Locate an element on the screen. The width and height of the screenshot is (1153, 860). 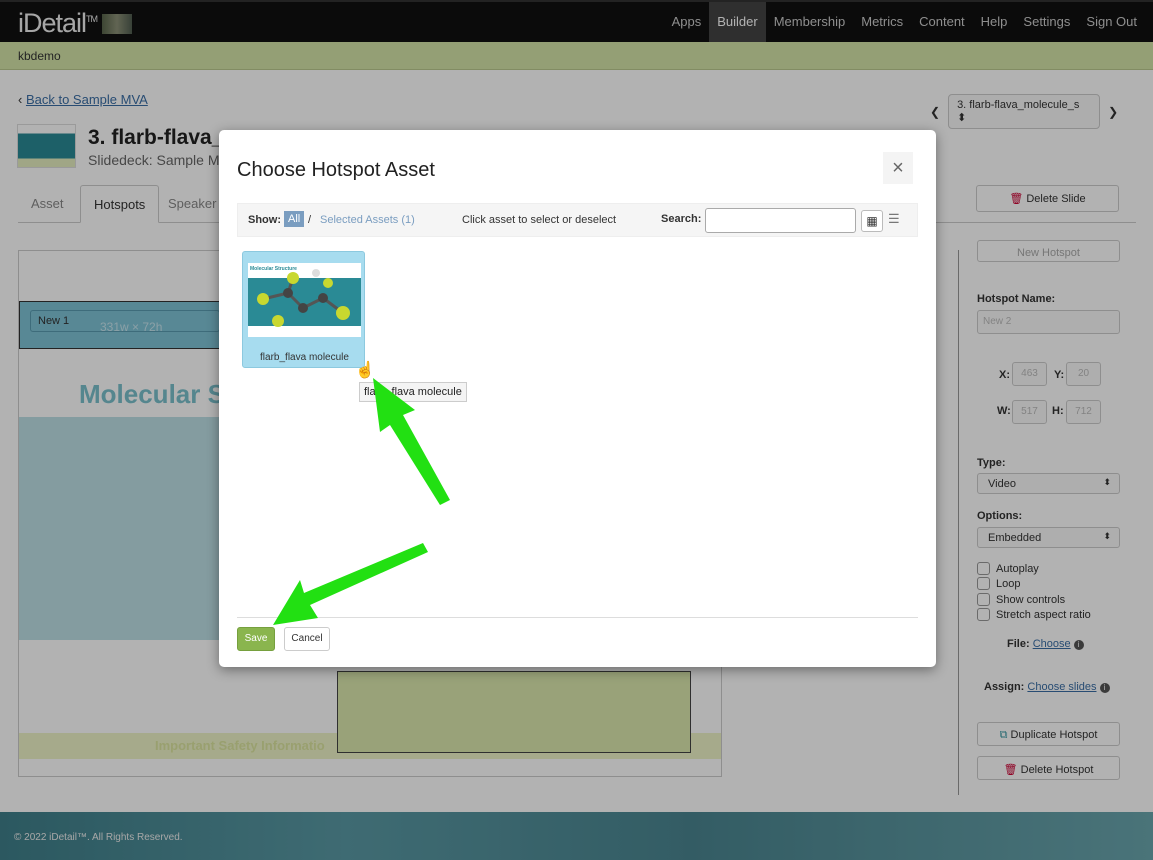
arrow-to-save-icon is located at coordinates (350, 584).